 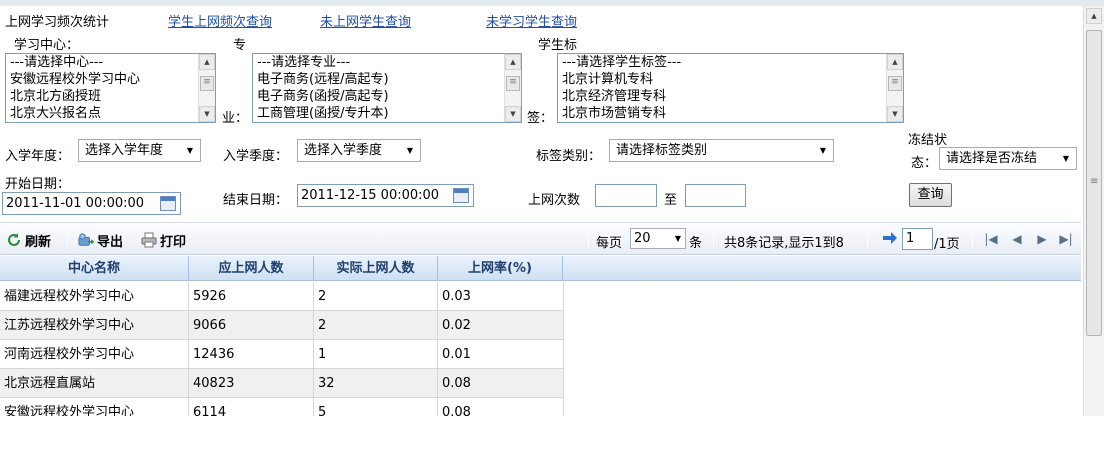 I want to click on print-label: 打印, so click(x=173, y=242).